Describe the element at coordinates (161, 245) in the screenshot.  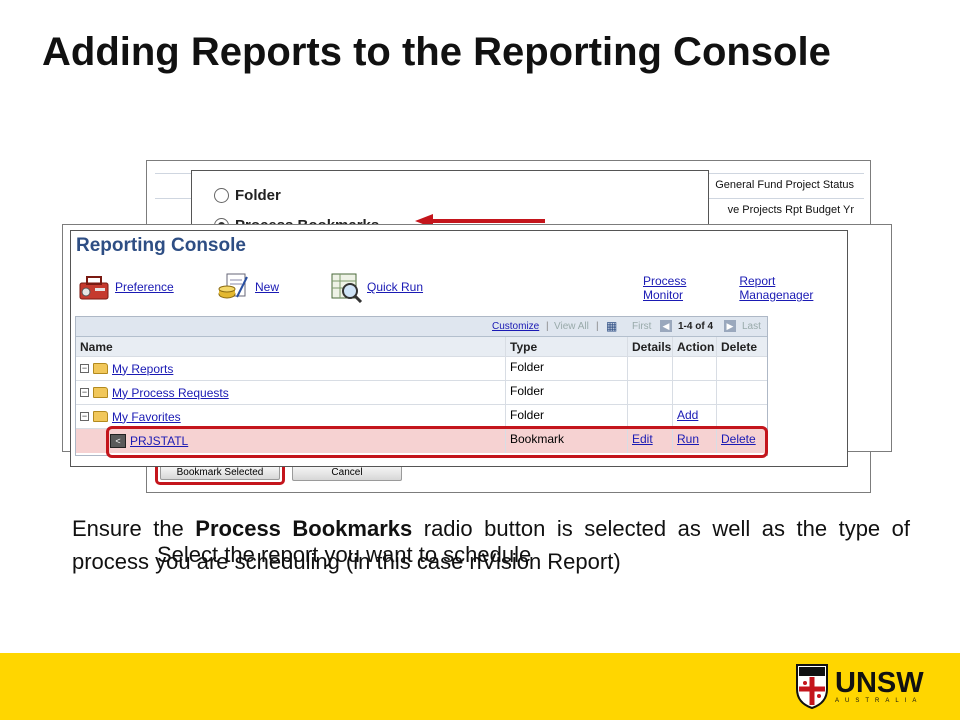
I see `console-title: Reporting Console` at that location.